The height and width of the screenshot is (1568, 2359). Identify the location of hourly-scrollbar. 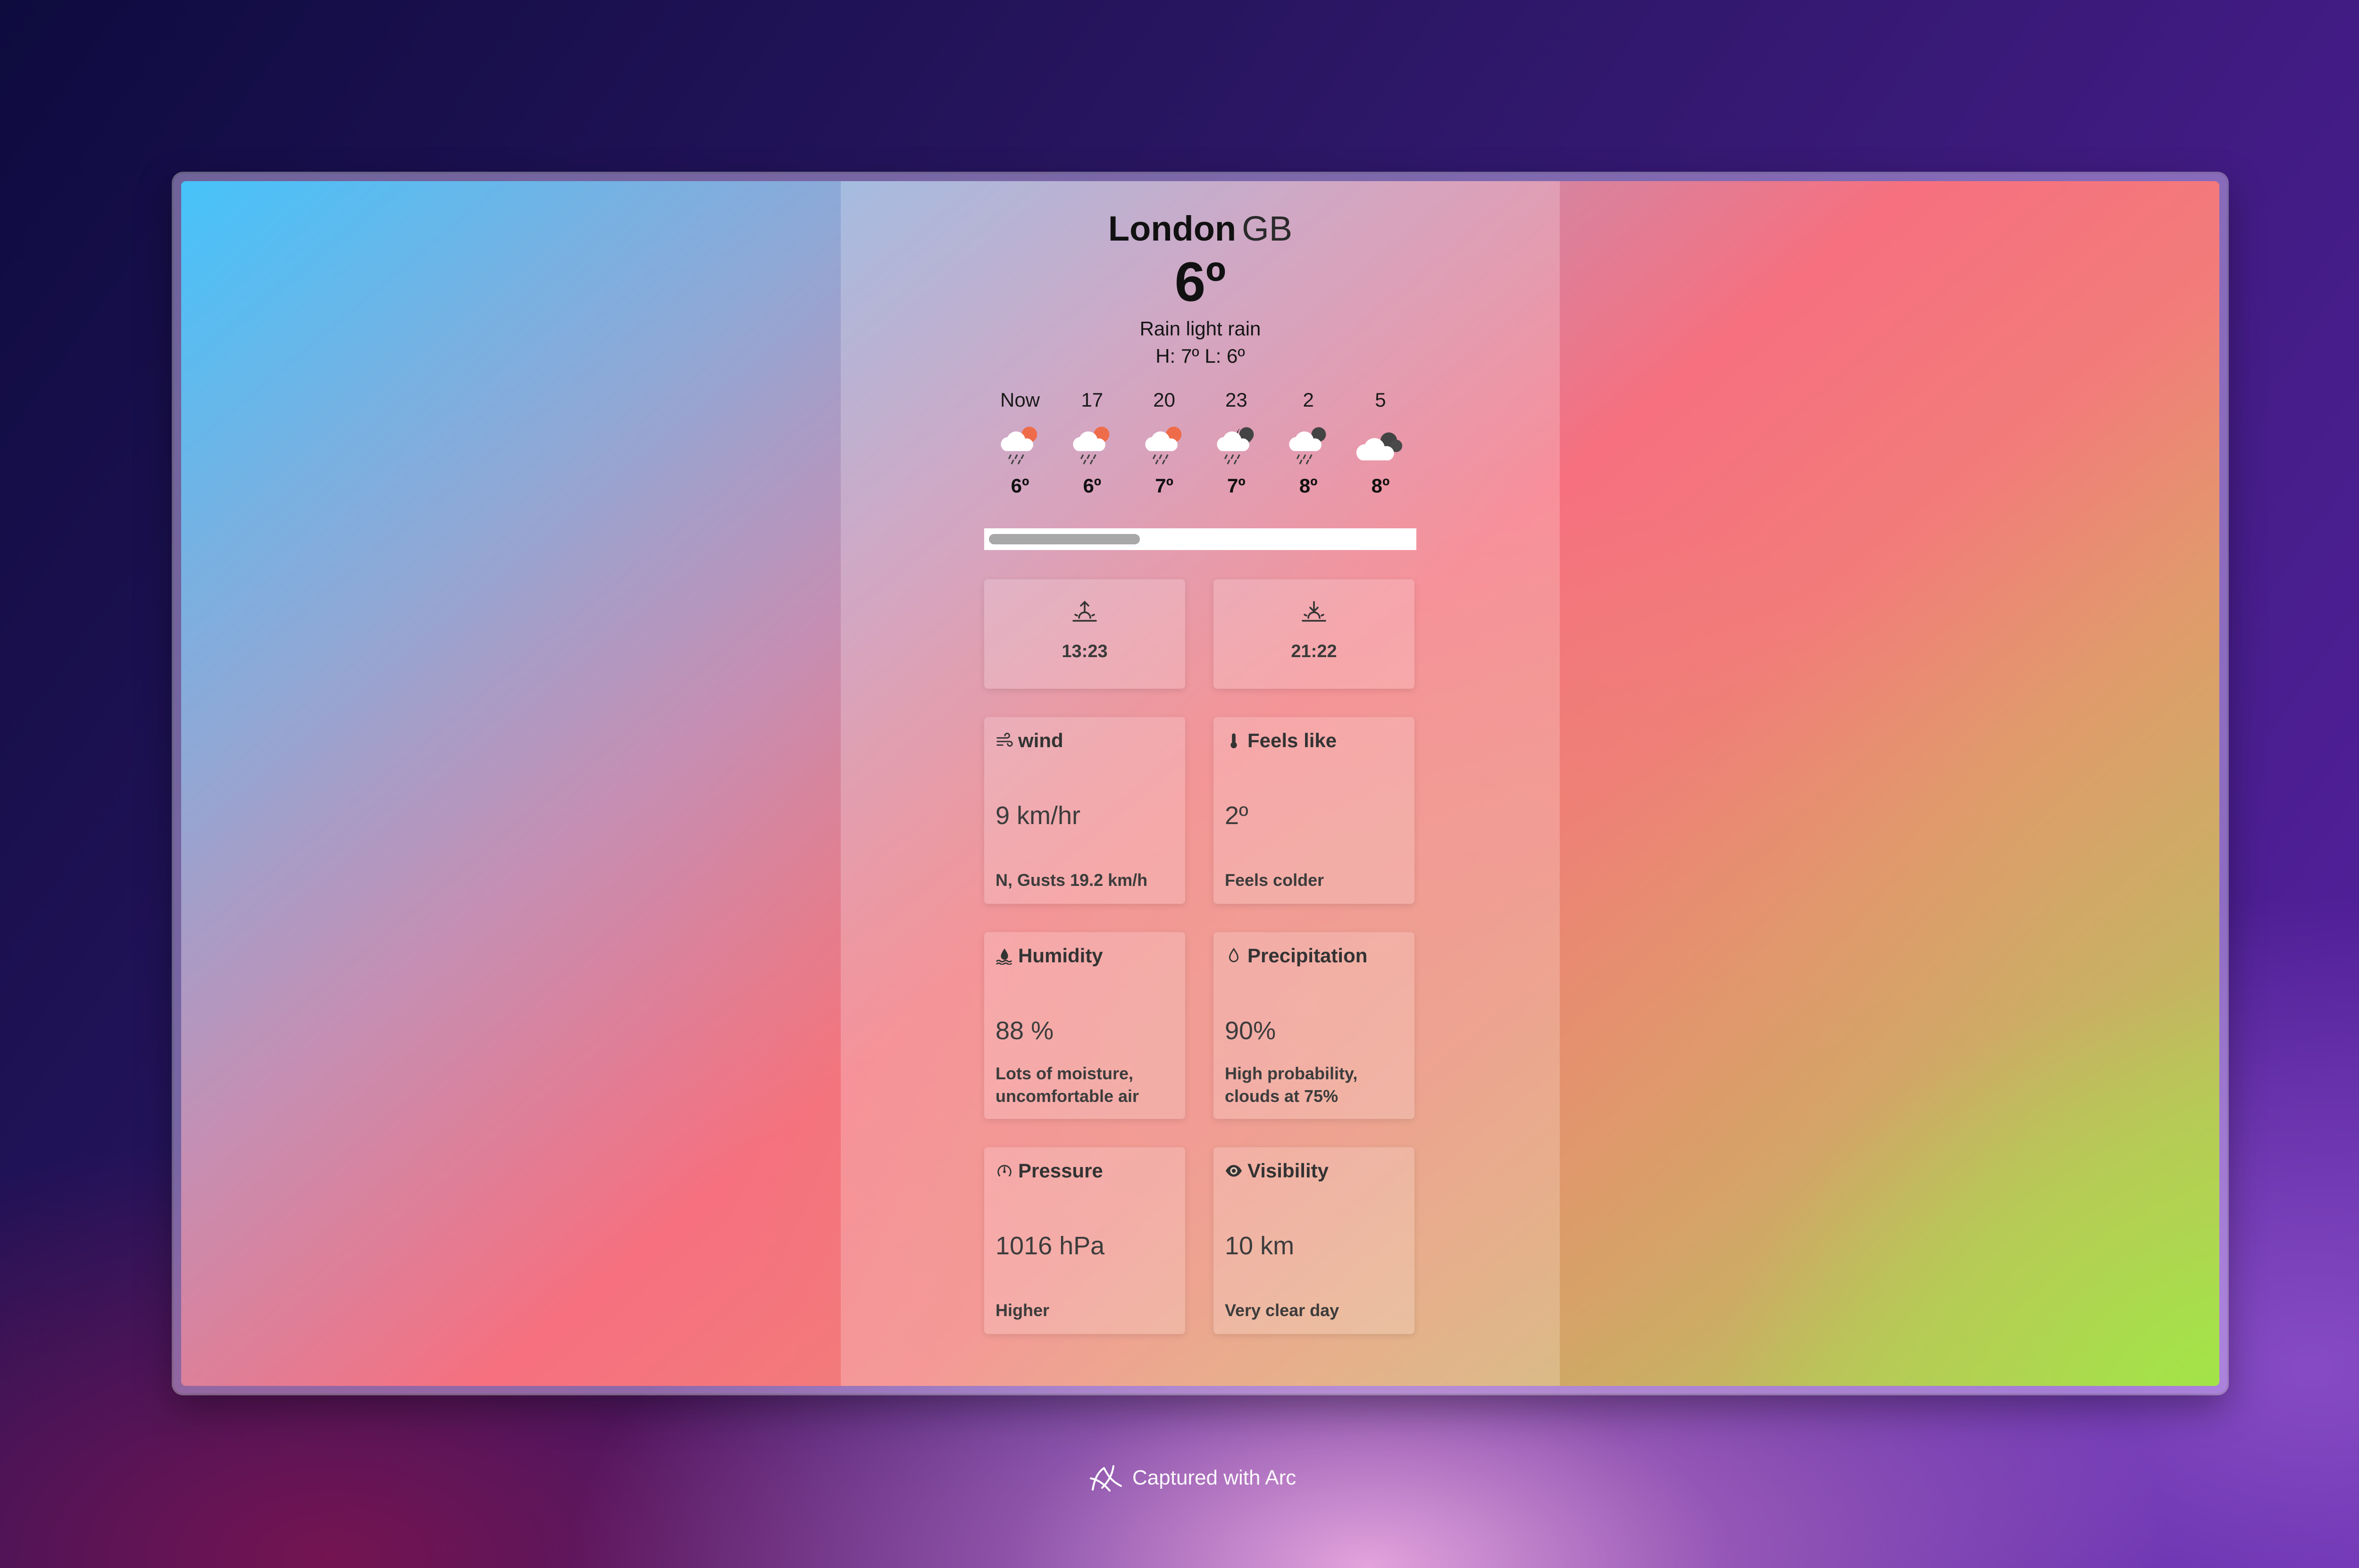
(1200, 539).